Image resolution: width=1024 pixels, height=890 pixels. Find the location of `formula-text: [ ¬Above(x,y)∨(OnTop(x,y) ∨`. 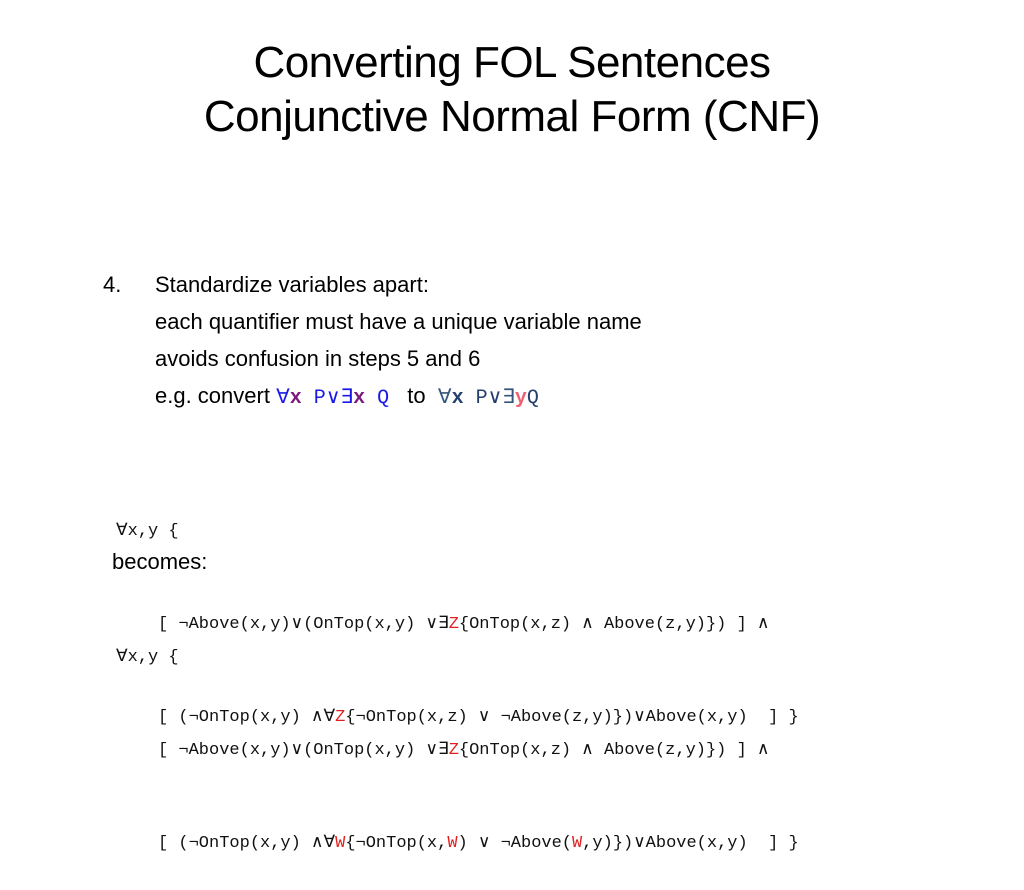

formula-text: [ ¬Above(x,y)∨(OnTop(x,y) ∨ is located at coordinates (298, 750).